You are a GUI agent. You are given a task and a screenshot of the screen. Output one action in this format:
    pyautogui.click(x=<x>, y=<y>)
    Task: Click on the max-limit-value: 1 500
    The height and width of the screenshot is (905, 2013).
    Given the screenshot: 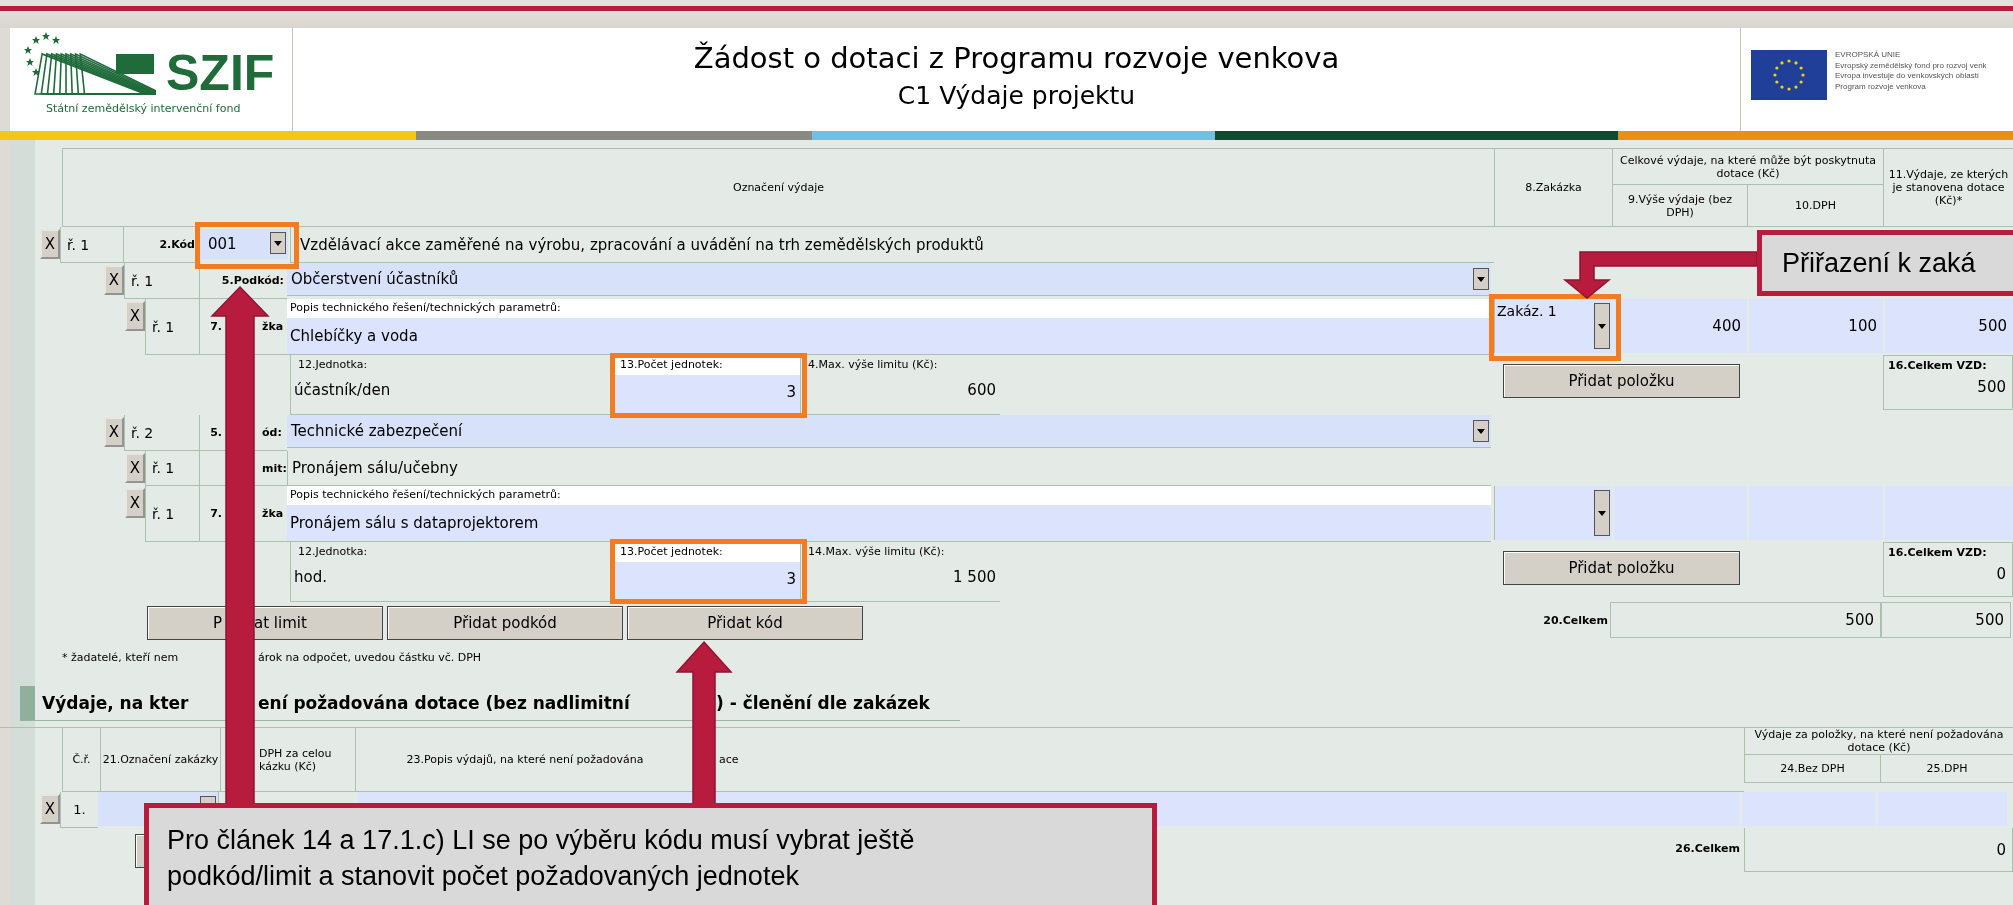 What is the action you would take?
    pyautogui.click(x=974, y=576)
    